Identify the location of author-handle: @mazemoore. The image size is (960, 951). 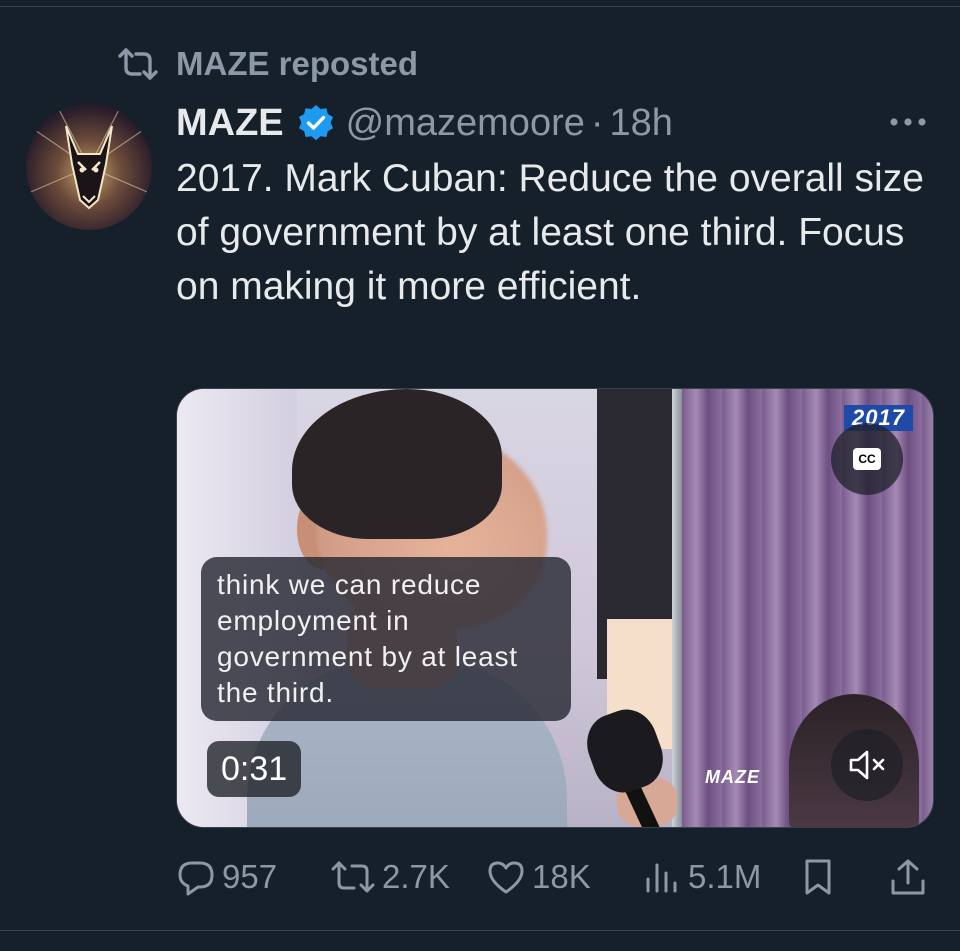
(465, 123).